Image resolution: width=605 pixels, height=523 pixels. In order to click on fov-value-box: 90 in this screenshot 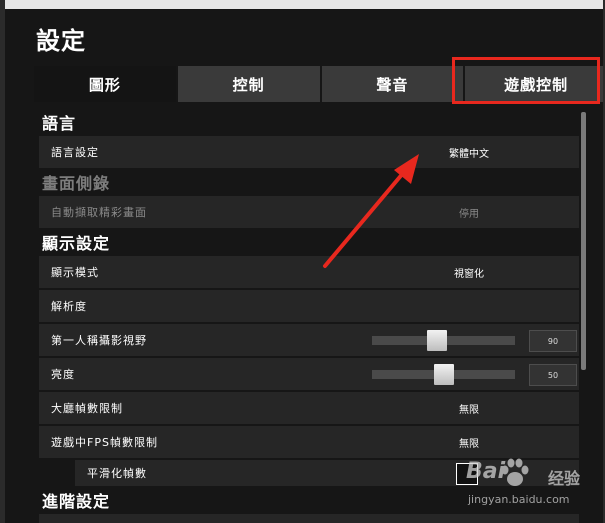, I will do `click(553, 341)`.